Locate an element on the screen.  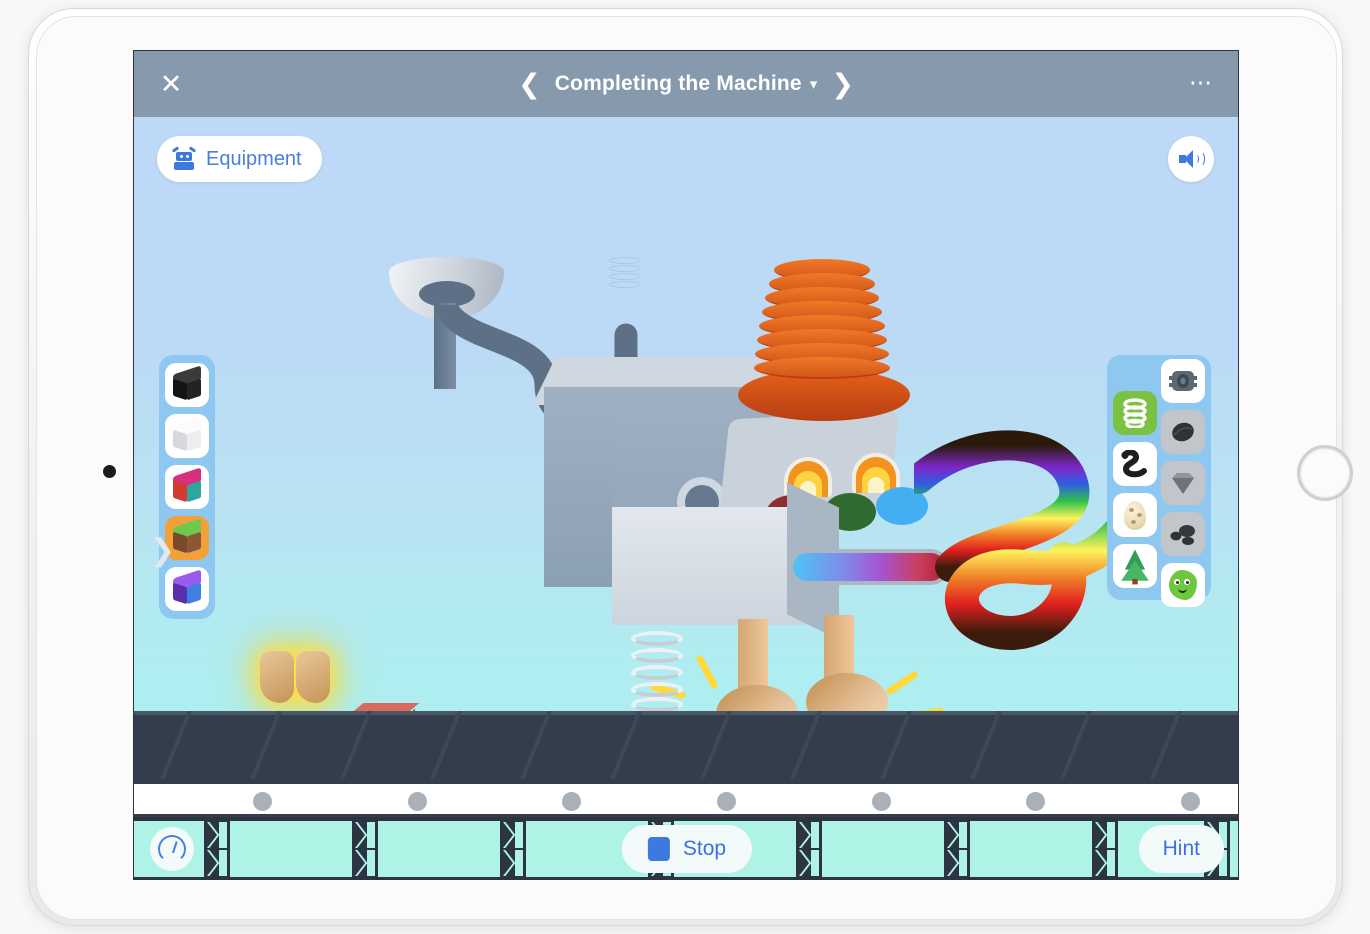
rocks-icon is located at coordinates (1182, 535).